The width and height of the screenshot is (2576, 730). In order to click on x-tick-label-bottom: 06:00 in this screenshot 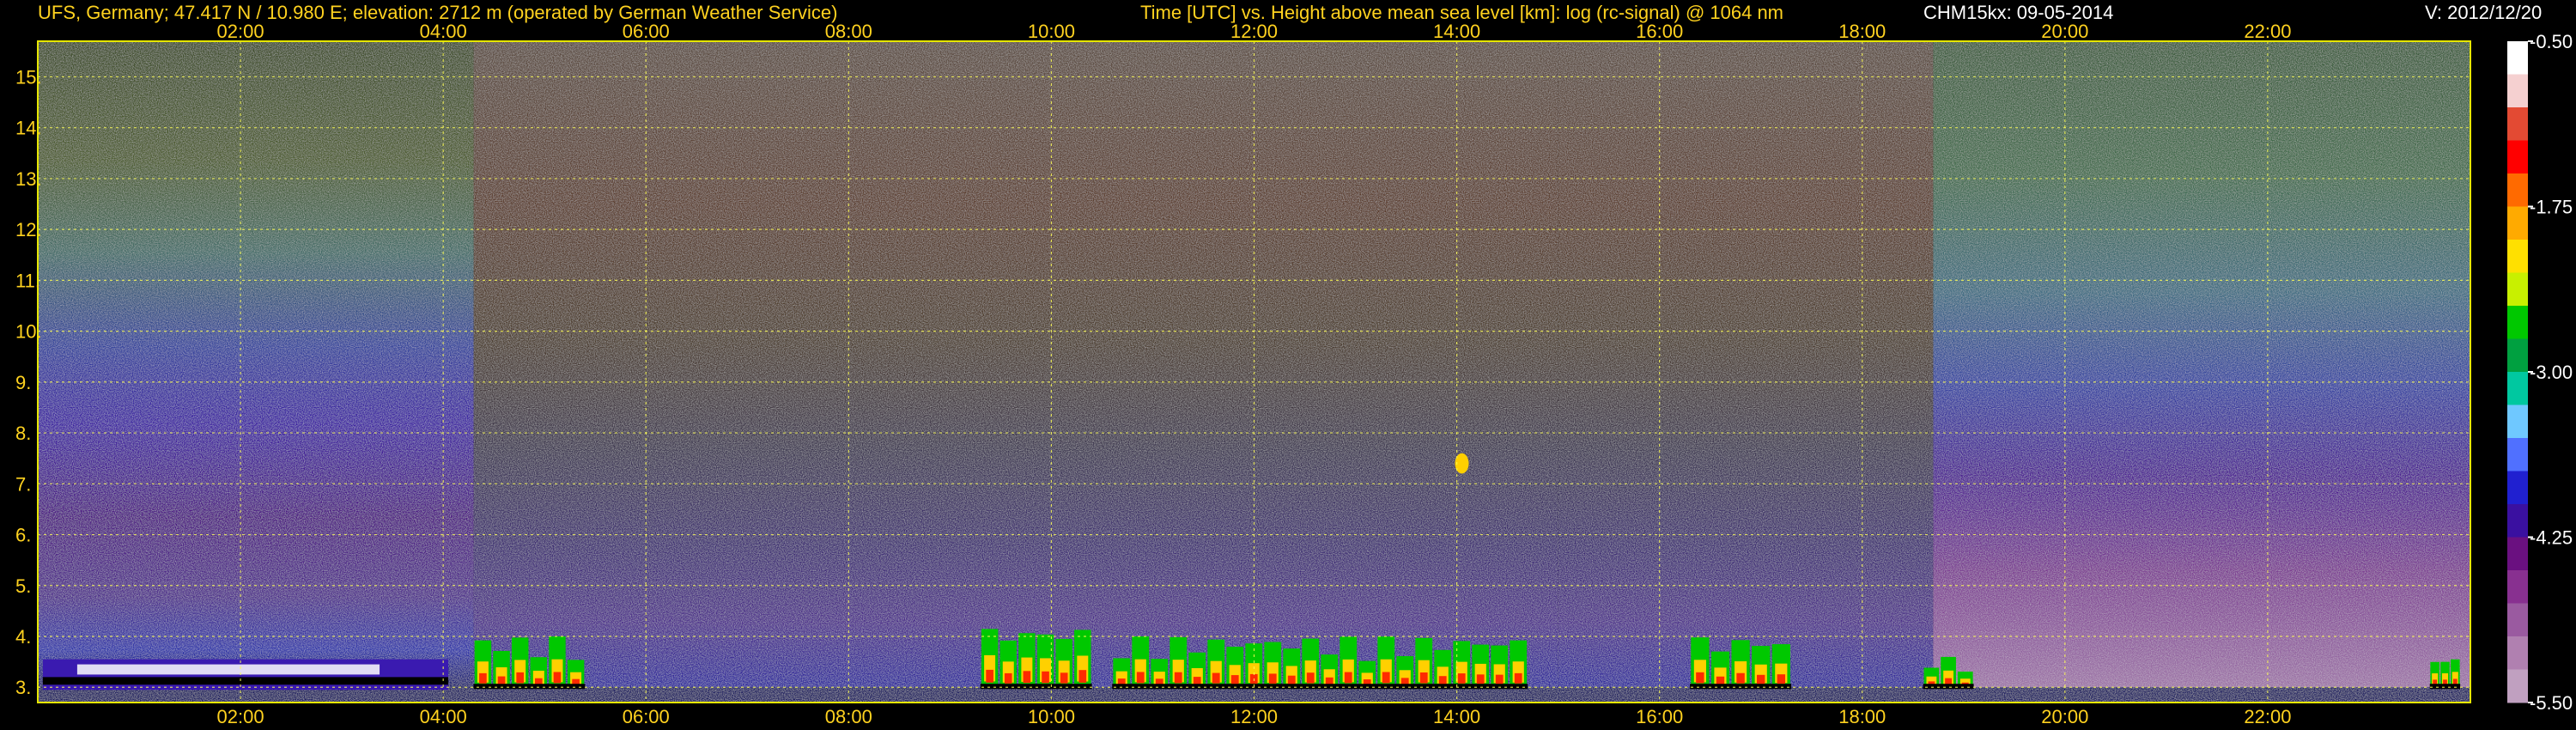, I will do `click(647, 716)`.